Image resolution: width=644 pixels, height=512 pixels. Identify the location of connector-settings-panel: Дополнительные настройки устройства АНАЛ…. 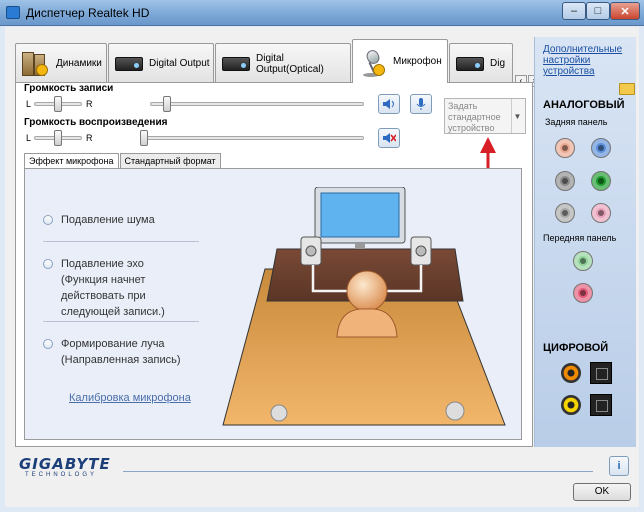
(585, 242).